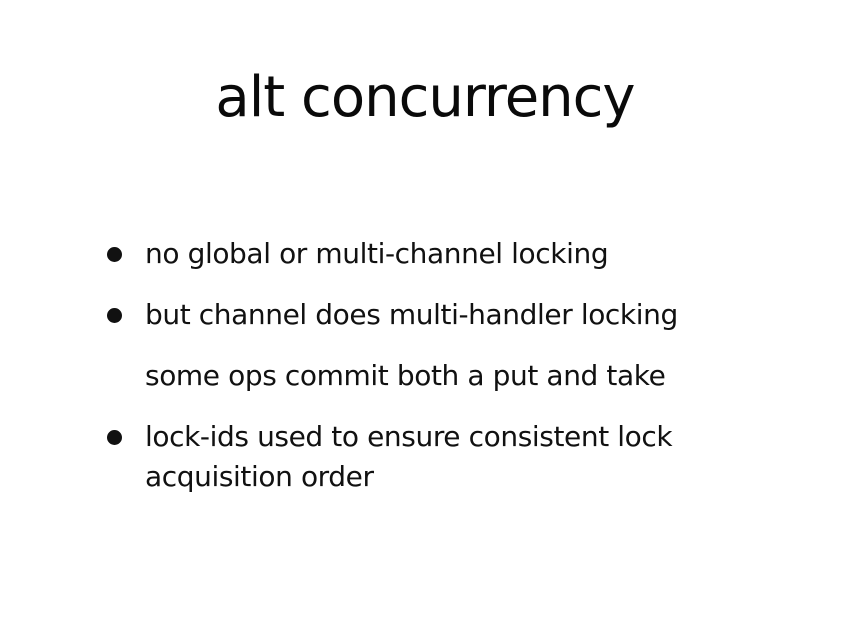 The width and height of the screenshot is (850, 637). I want to click on sub-point-text: some ops commit both a put and take, so click(405, 375).